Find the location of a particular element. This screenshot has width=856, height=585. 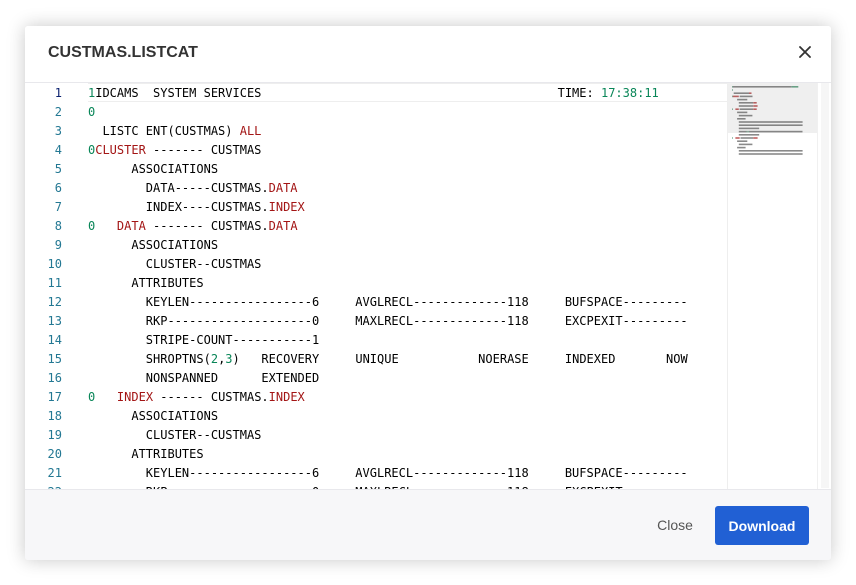

vertical-scrollbar is located at coordinates (824, 286).